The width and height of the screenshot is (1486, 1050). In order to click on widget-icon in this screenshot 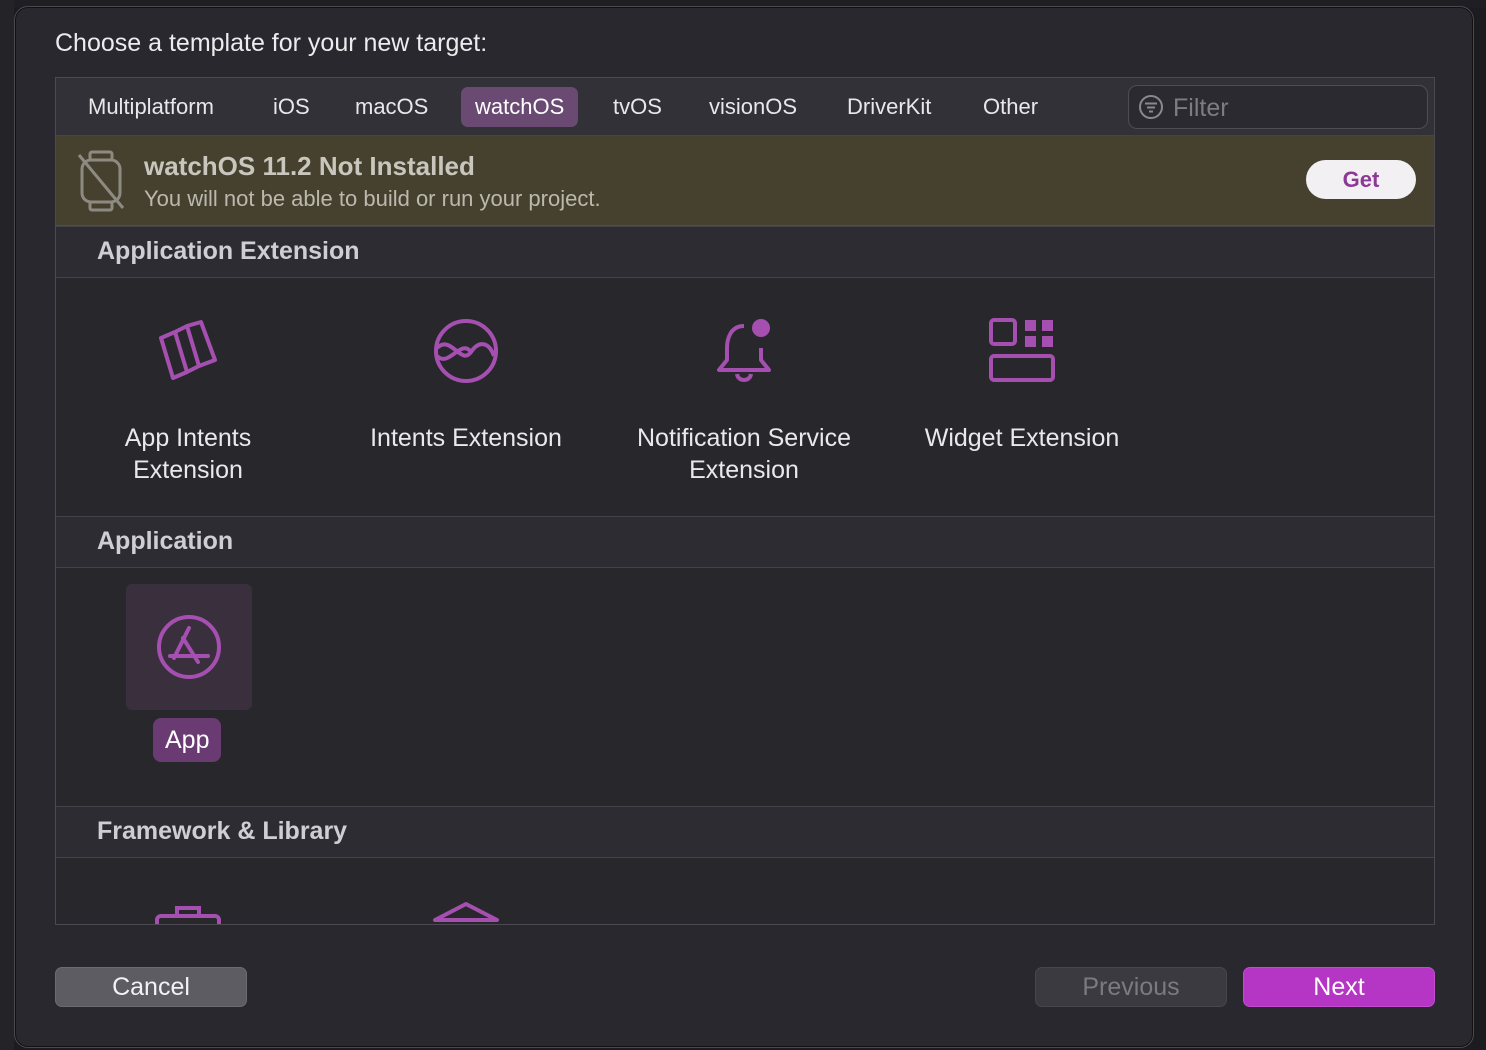, I will do `click(1022, 350)`.